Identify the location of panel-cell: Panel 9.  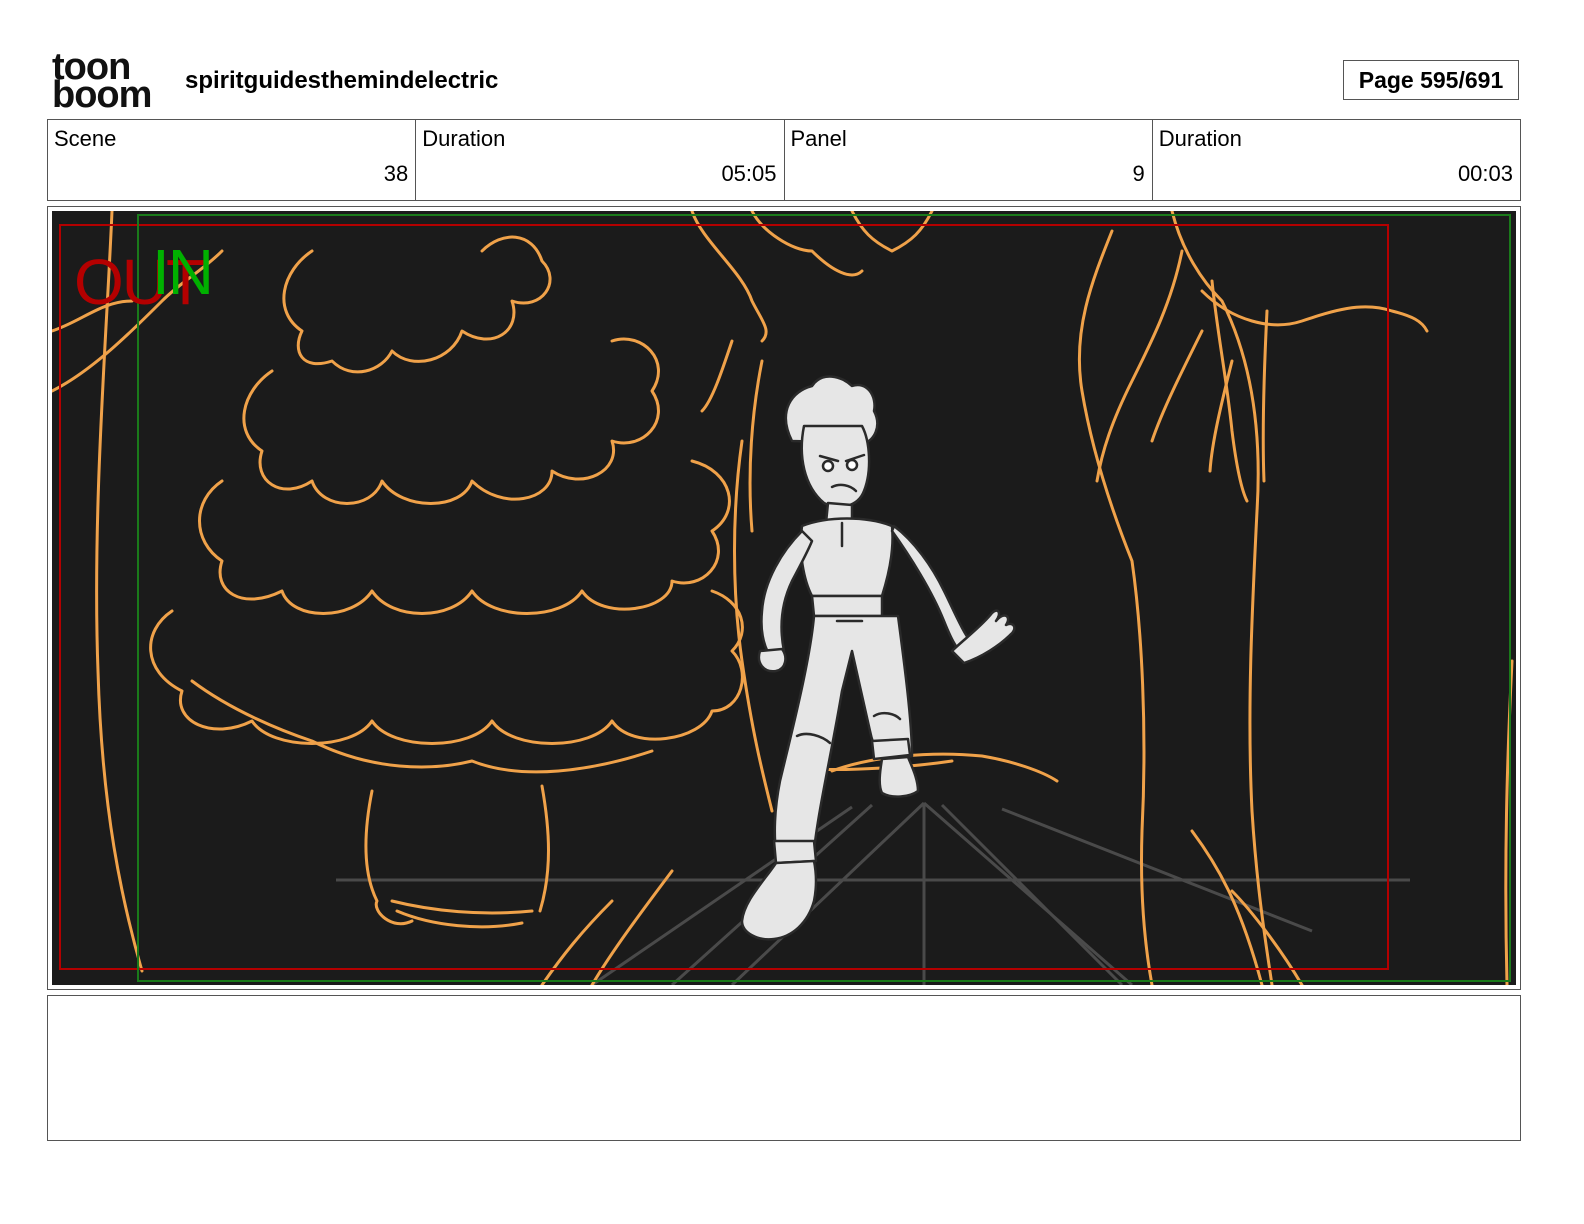
(969, 160).